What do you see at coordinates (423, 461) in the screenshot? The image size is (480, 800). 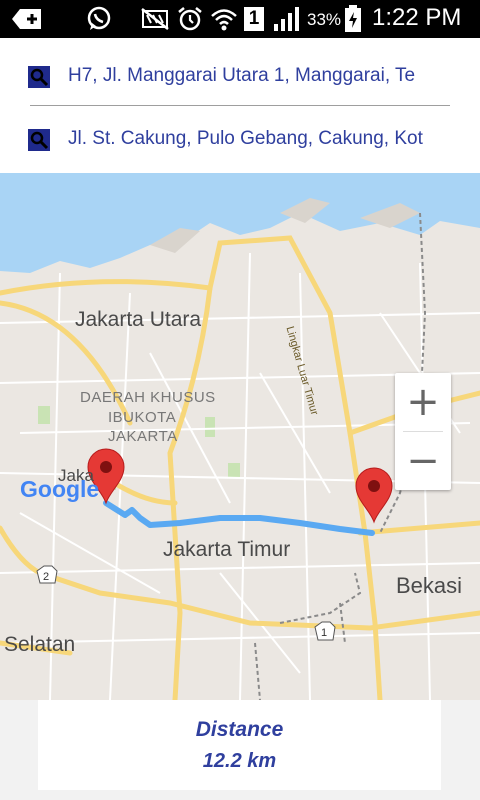 I see `zoom-out-button: −` at bounding box center [423, 461].